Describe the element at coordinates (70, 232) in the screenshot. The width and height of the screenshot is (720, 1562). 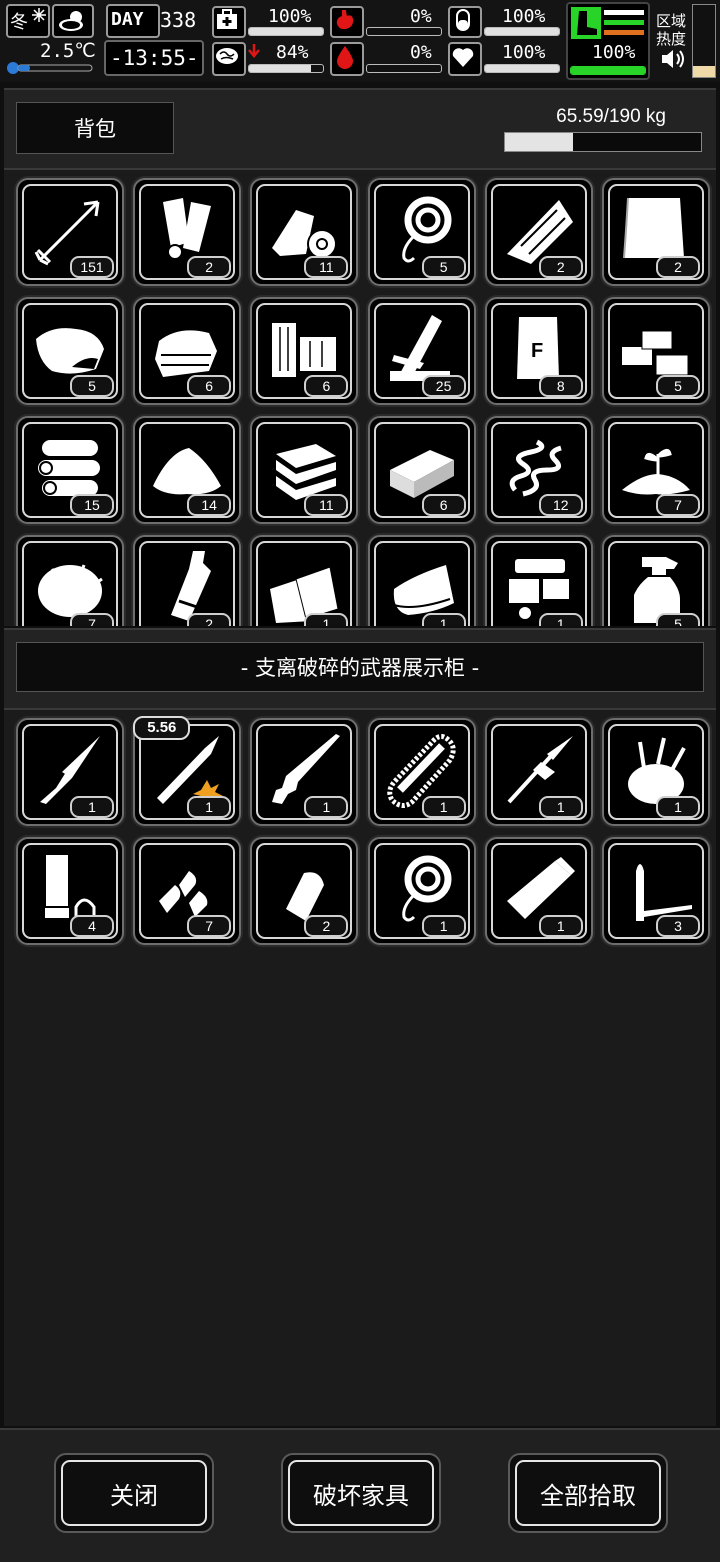
I see `backpack-item-slot: 151` at that location.